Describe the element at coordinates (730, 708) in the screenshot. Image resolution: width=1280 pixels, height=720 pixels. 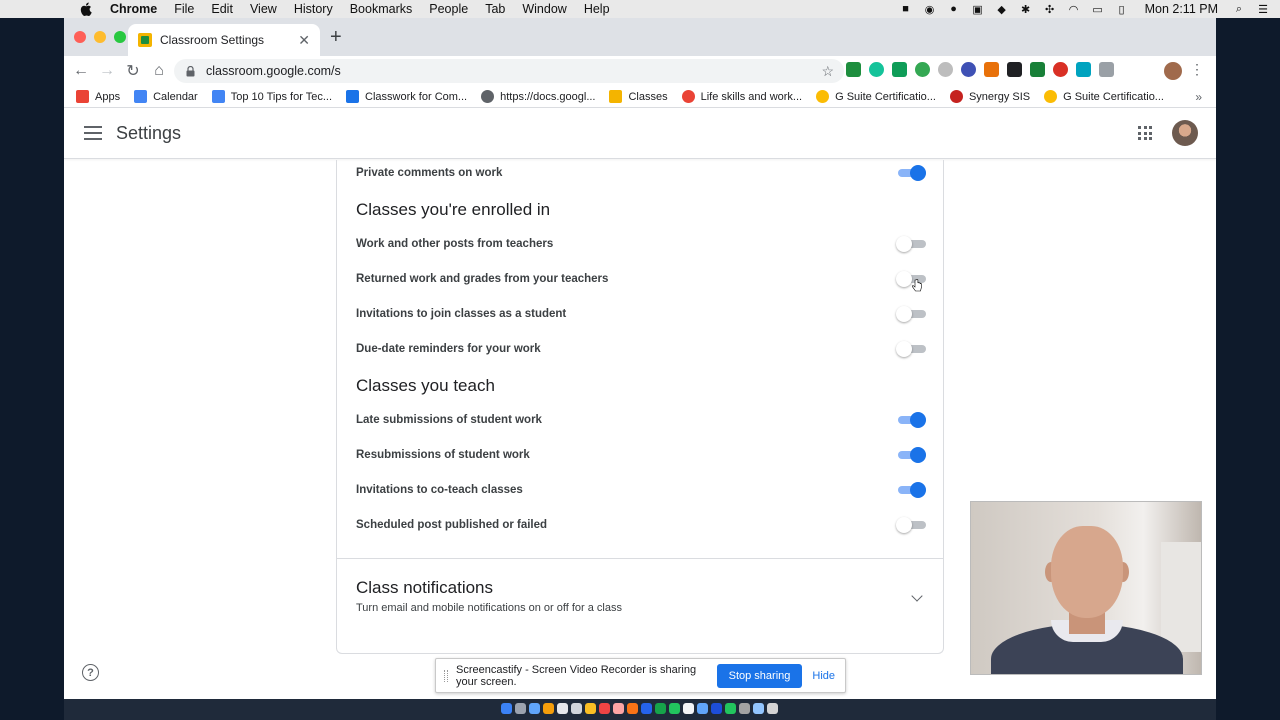
I see `spotify-icon` at that location.